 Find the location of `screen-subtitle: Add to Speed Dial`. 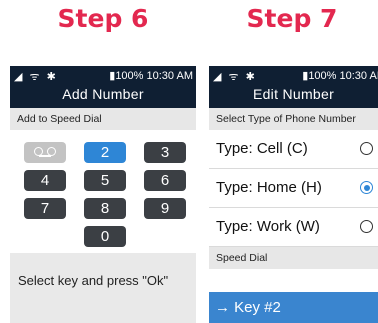

screen-subtitle: Add to Speed Dial is located at coordinates (103, 119).